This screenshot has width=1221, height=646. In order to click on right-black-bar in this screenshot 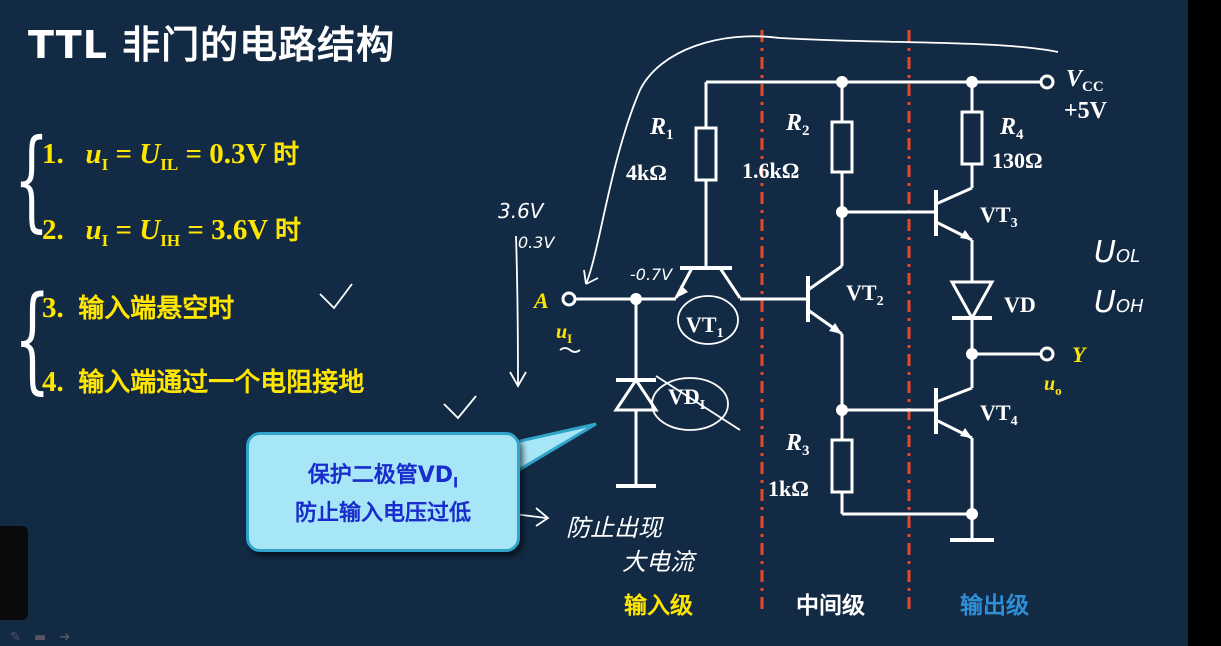, I will do `click(1204, 323)`.